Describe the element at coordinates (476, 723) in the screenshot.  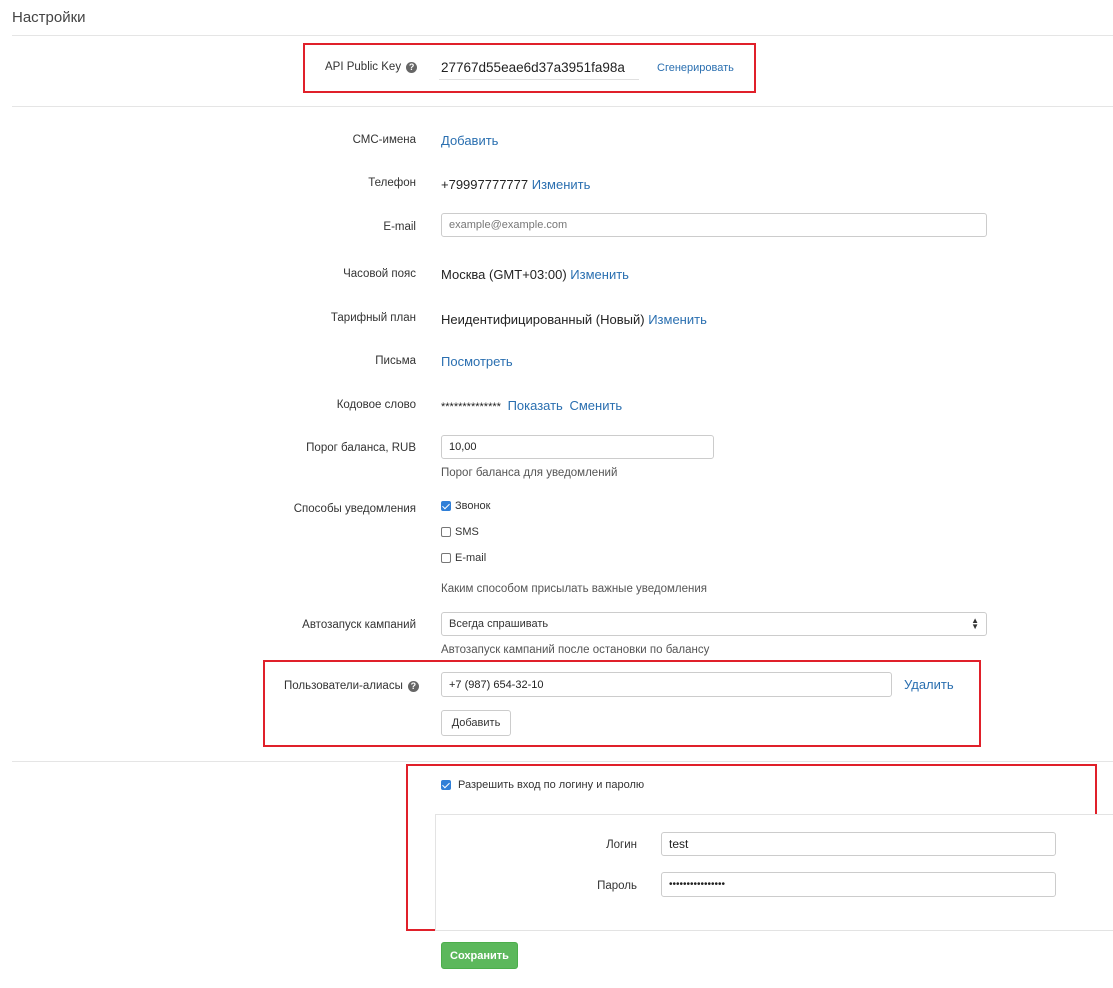
I see `add-alias-button: Добавить` at that location.